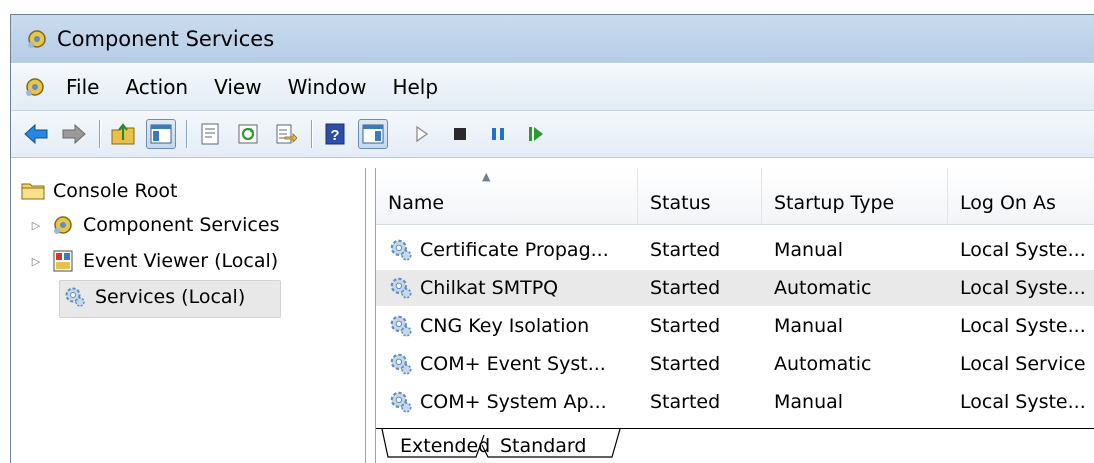 The height and width of the screenshot is (463, 1094). Describe the element at coordinates (507, 196) in the screenshot. I see `column-header-name: Name ▲` at that location.